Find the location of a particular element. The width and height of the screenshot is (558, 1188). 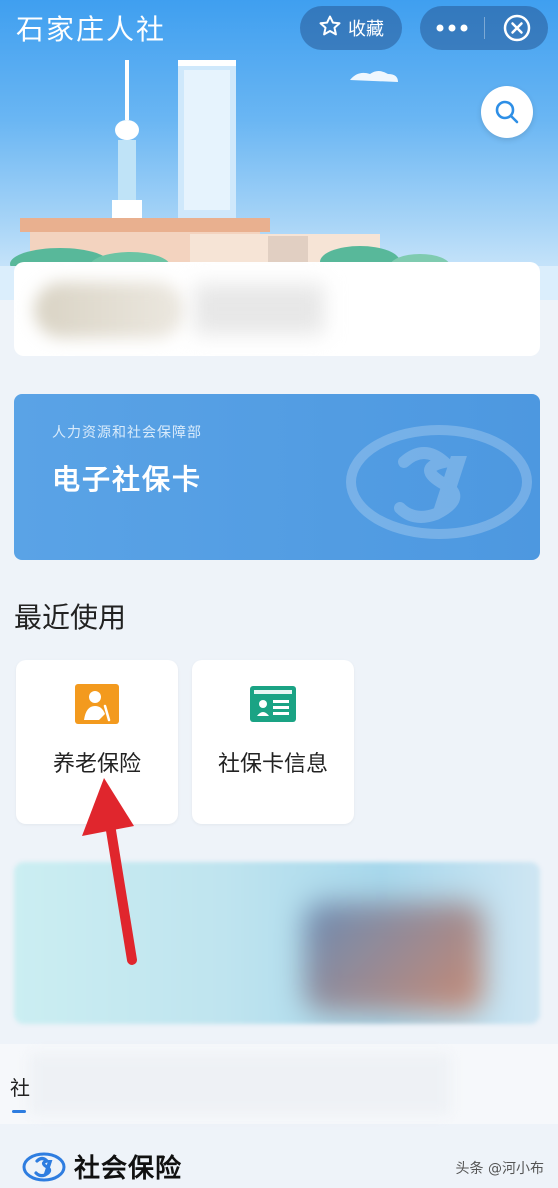

electronic-social-security-card: 人力资源和社会保障部 电子社保卡 is located at coordinates (277, 477).